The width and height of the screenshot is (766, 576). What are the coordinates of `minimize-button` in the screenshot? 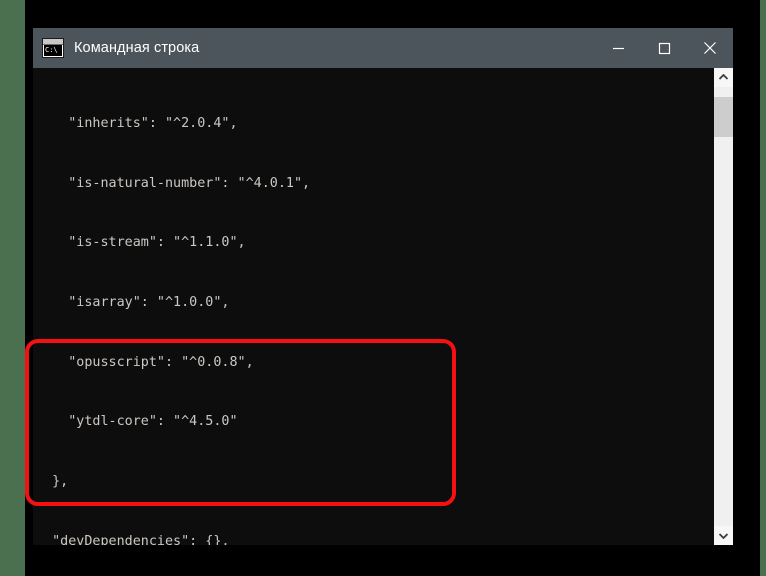 It's located at (618, 48).